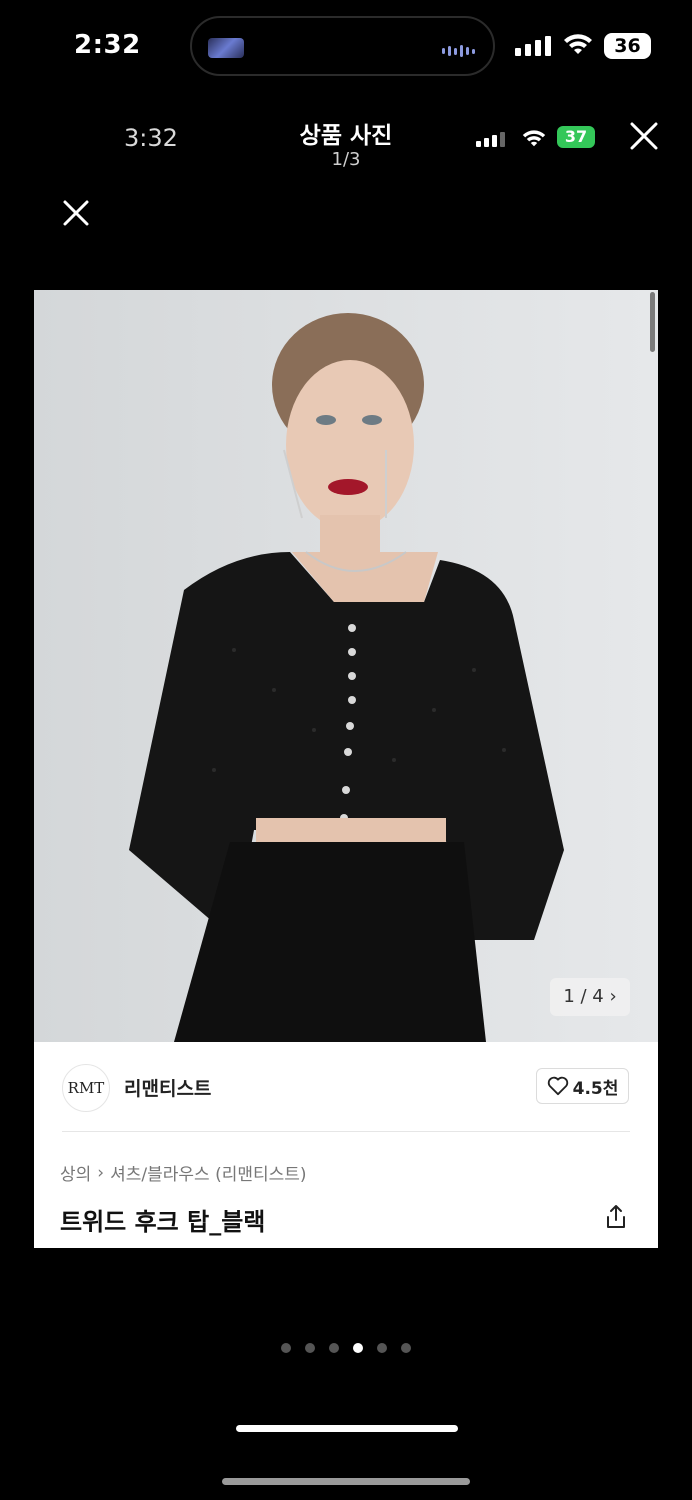 Image resolution: width=692 pixels, height=1500 pixels. What do you see at coordinates (208, 1172) in the screenshot?
I see `breadcrumb-subcategory: 셔츠/블라우스 (리맨티스트)` at bounding box center [208, 1172].